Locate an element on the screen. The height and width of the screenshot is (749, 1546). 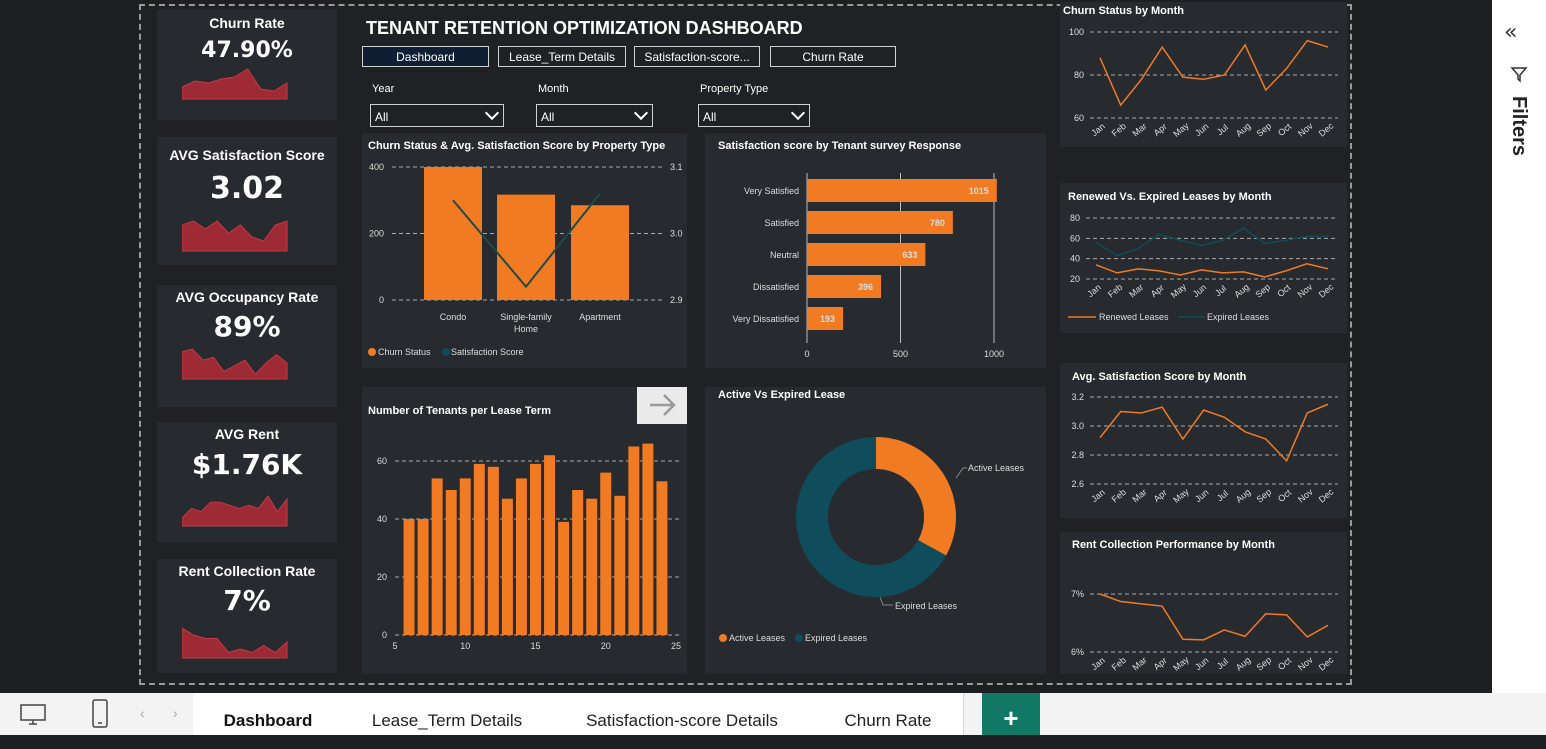
tick-label: 6% is located at coordinates (1077, 652).